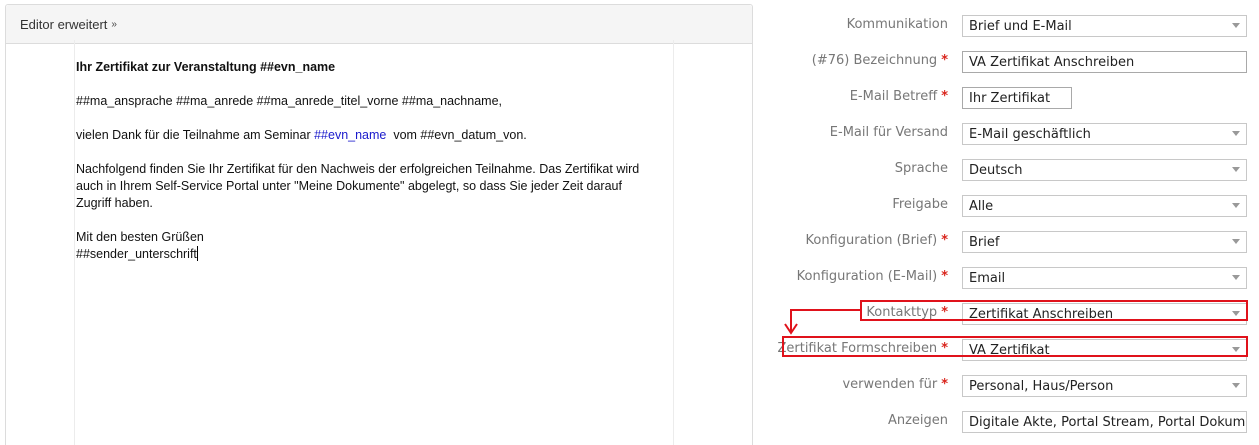 The image size is (1259, 445). Describe the element at coordinates (907, 312) in the screenshot. I see `kontakttyp-label: Kontakttyp *` at that location.